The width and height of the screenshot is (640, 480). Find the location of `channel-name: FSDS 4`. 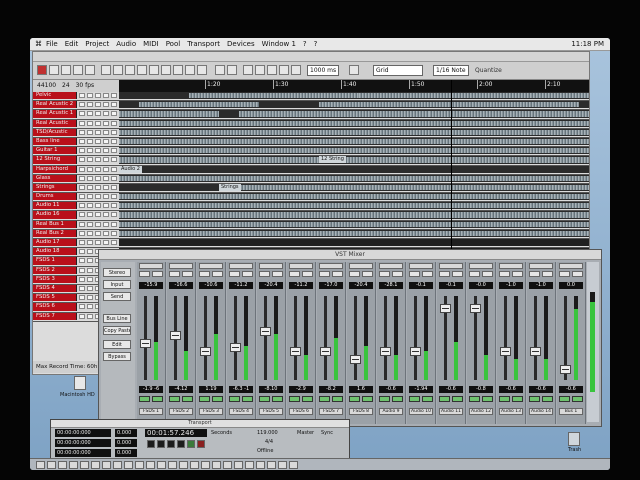

channel-name: FSDS 4 is located at coordinates (241, 411).